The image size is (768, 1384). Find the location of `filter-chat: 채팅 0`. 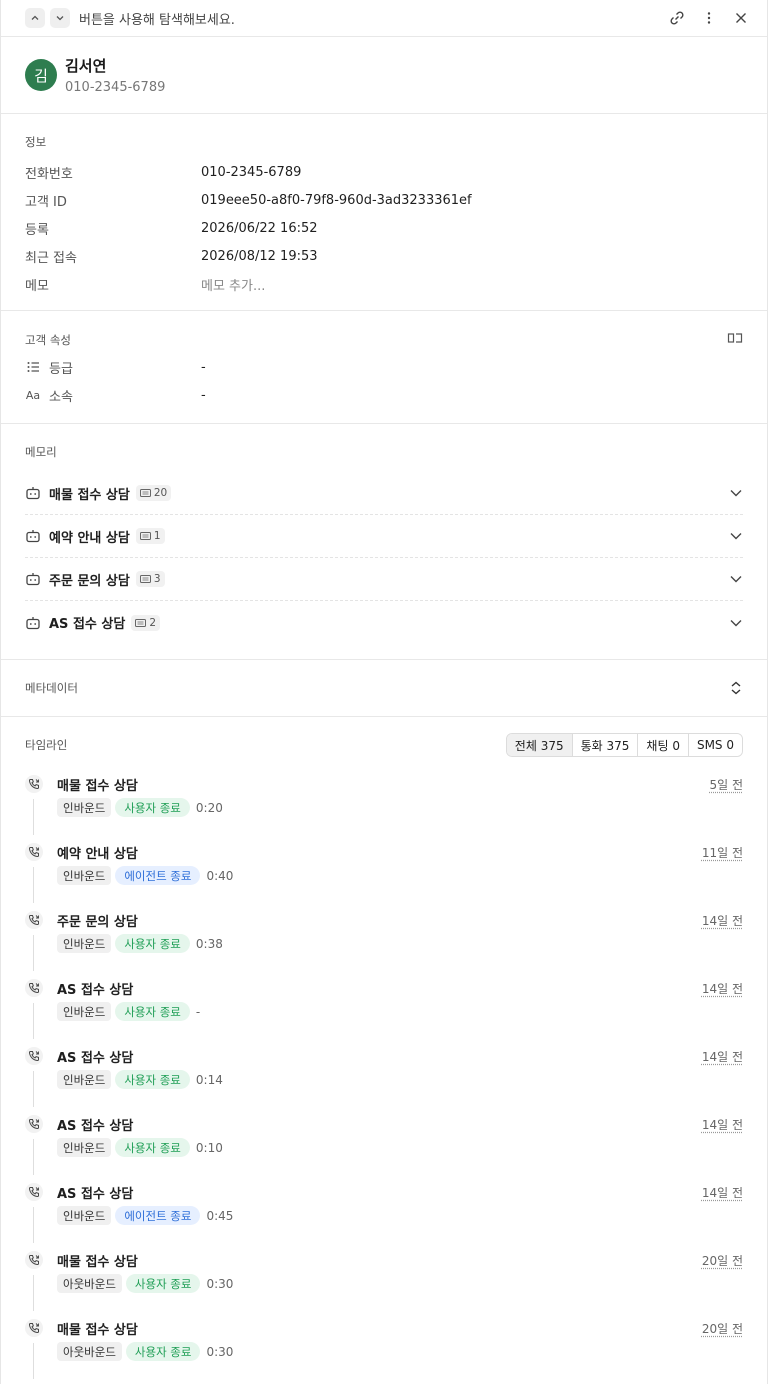

filter-chat: 채팅 0 is located at coordinates (662, 745).